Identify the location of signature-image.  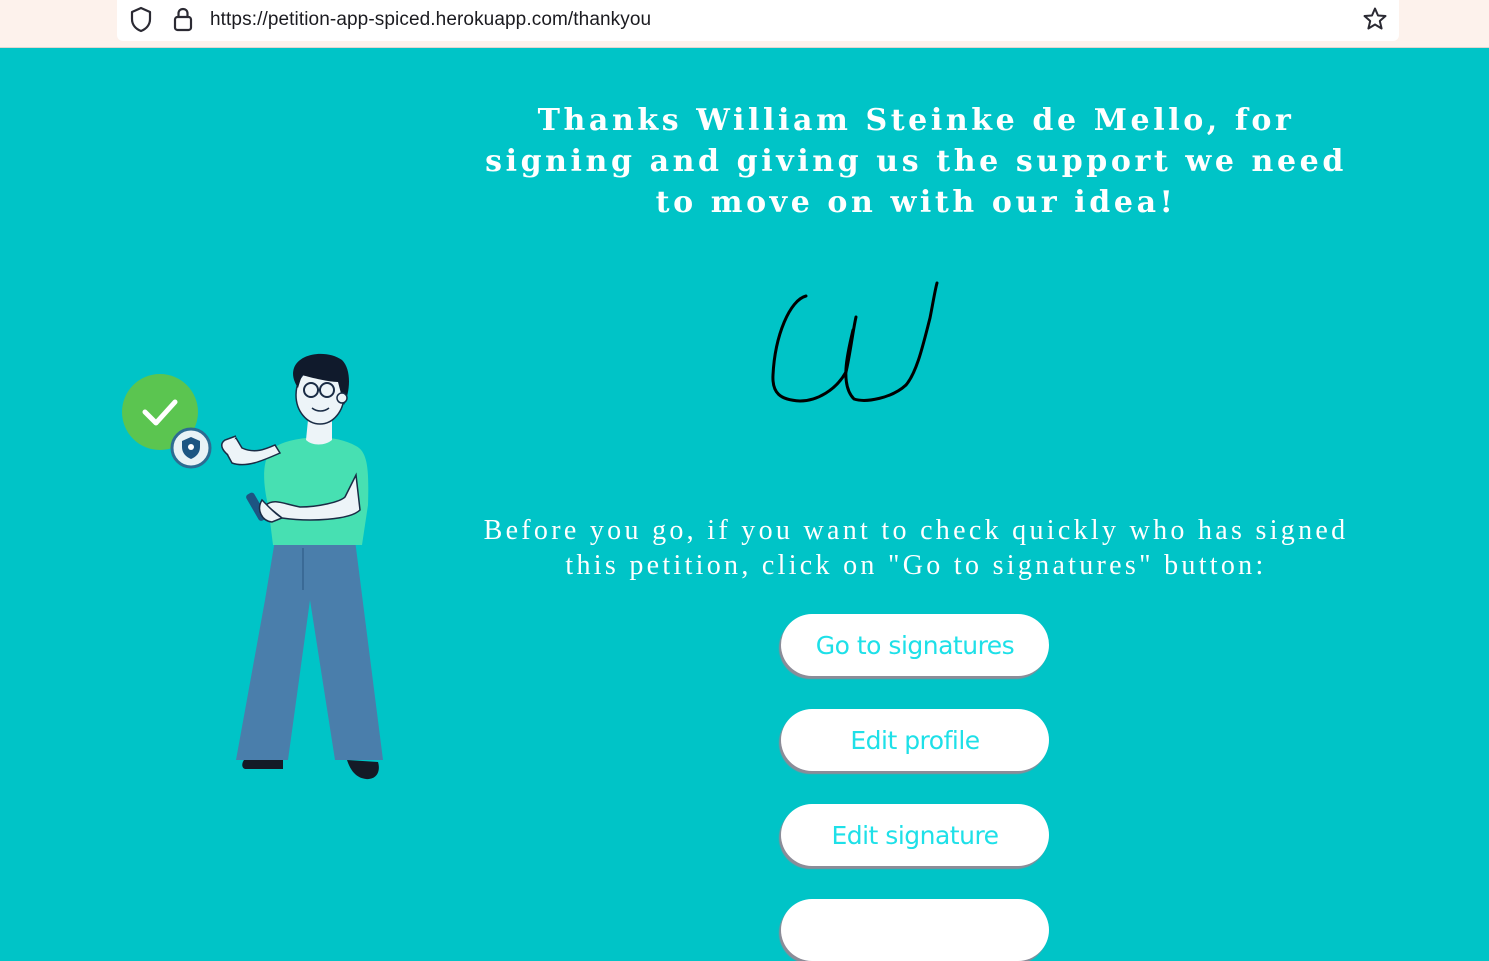
(855, 342).